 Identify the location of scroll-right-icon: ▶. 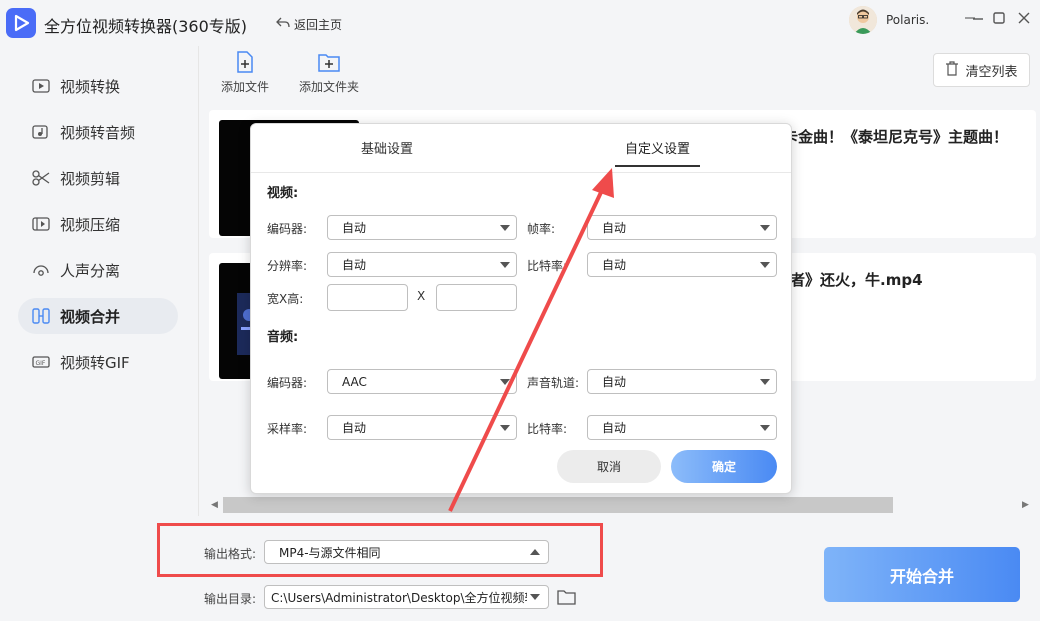
(1025, 505).